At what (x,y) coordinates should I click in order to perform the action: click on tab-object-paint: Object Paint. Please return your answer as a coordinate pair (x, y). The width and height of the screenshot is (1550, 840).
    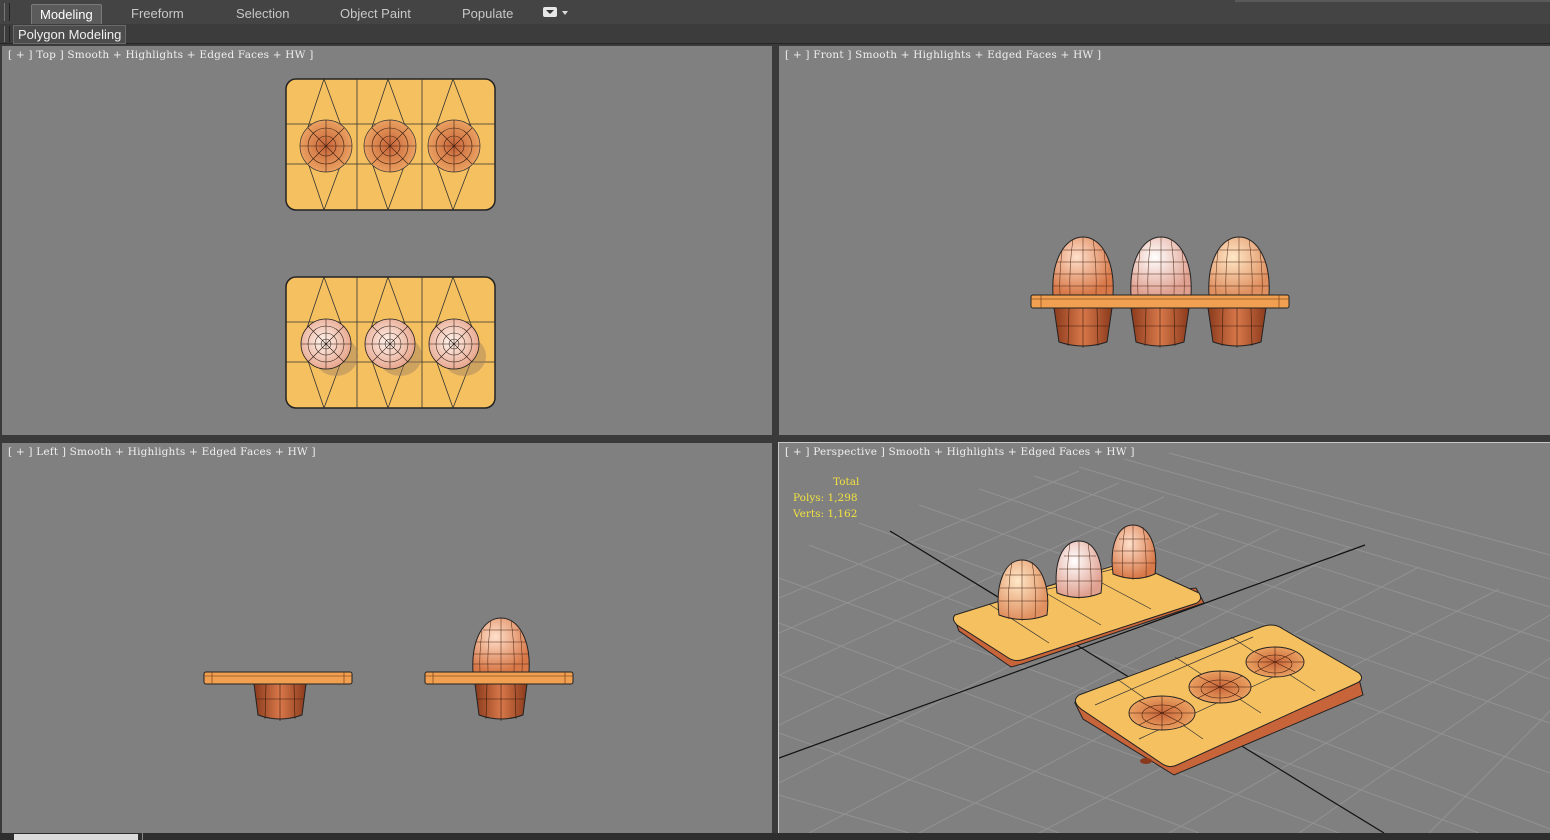
    Looking at the image, I should click on (375, 13).